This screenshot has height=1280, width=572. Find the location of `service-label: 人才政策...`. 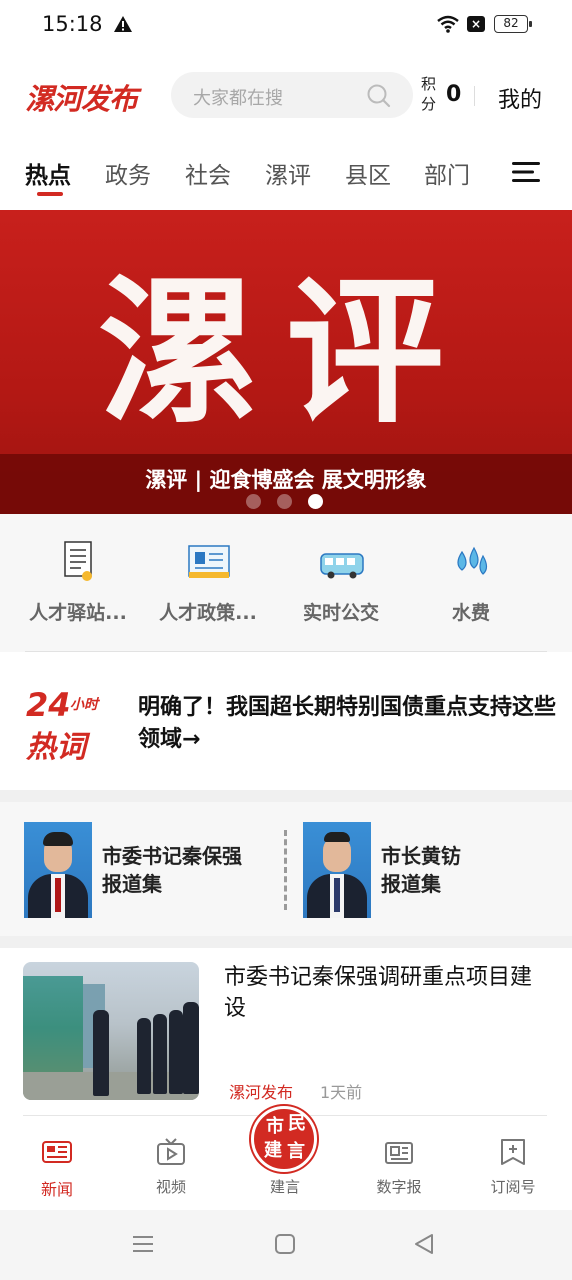

service-label: 人才政策... is located at coordinates (208, 613).